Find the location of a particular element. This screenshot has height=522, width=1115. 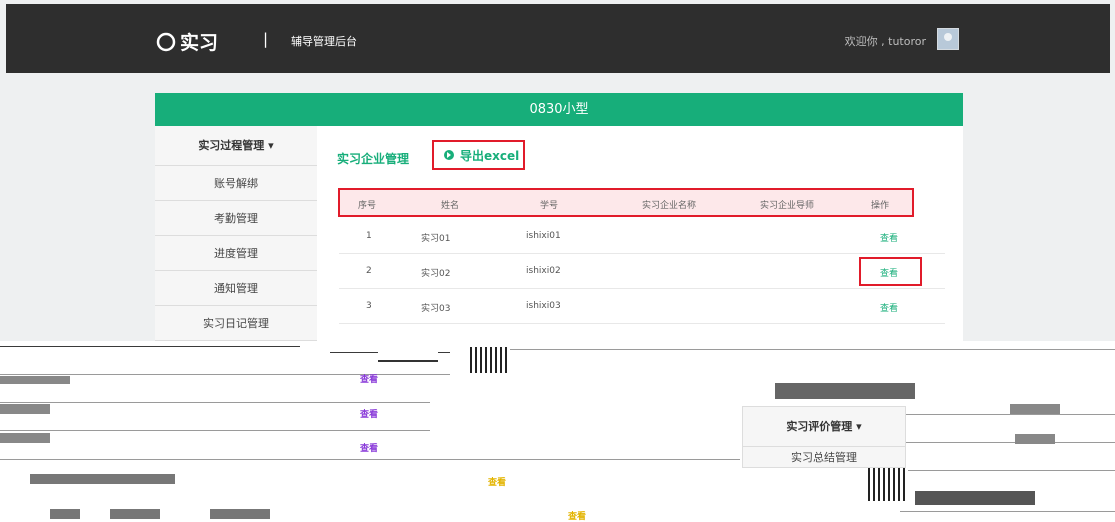

cell-name: 实习01 is located at coordinates (436, 239).